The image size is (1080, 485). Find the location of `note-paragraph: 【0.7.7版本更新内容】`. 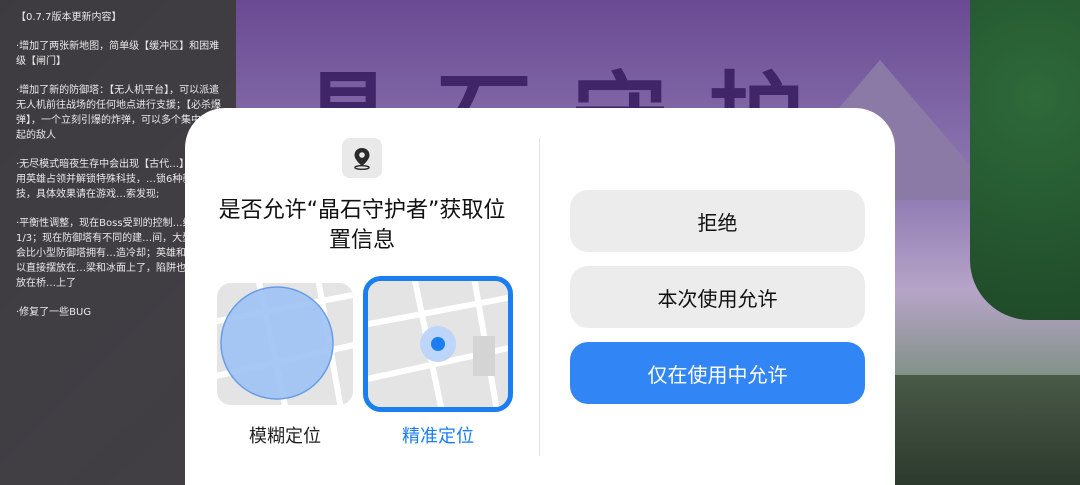

note-paragraph: 【0.7.7版本更新内容】 is located at coordinates (69, 17).